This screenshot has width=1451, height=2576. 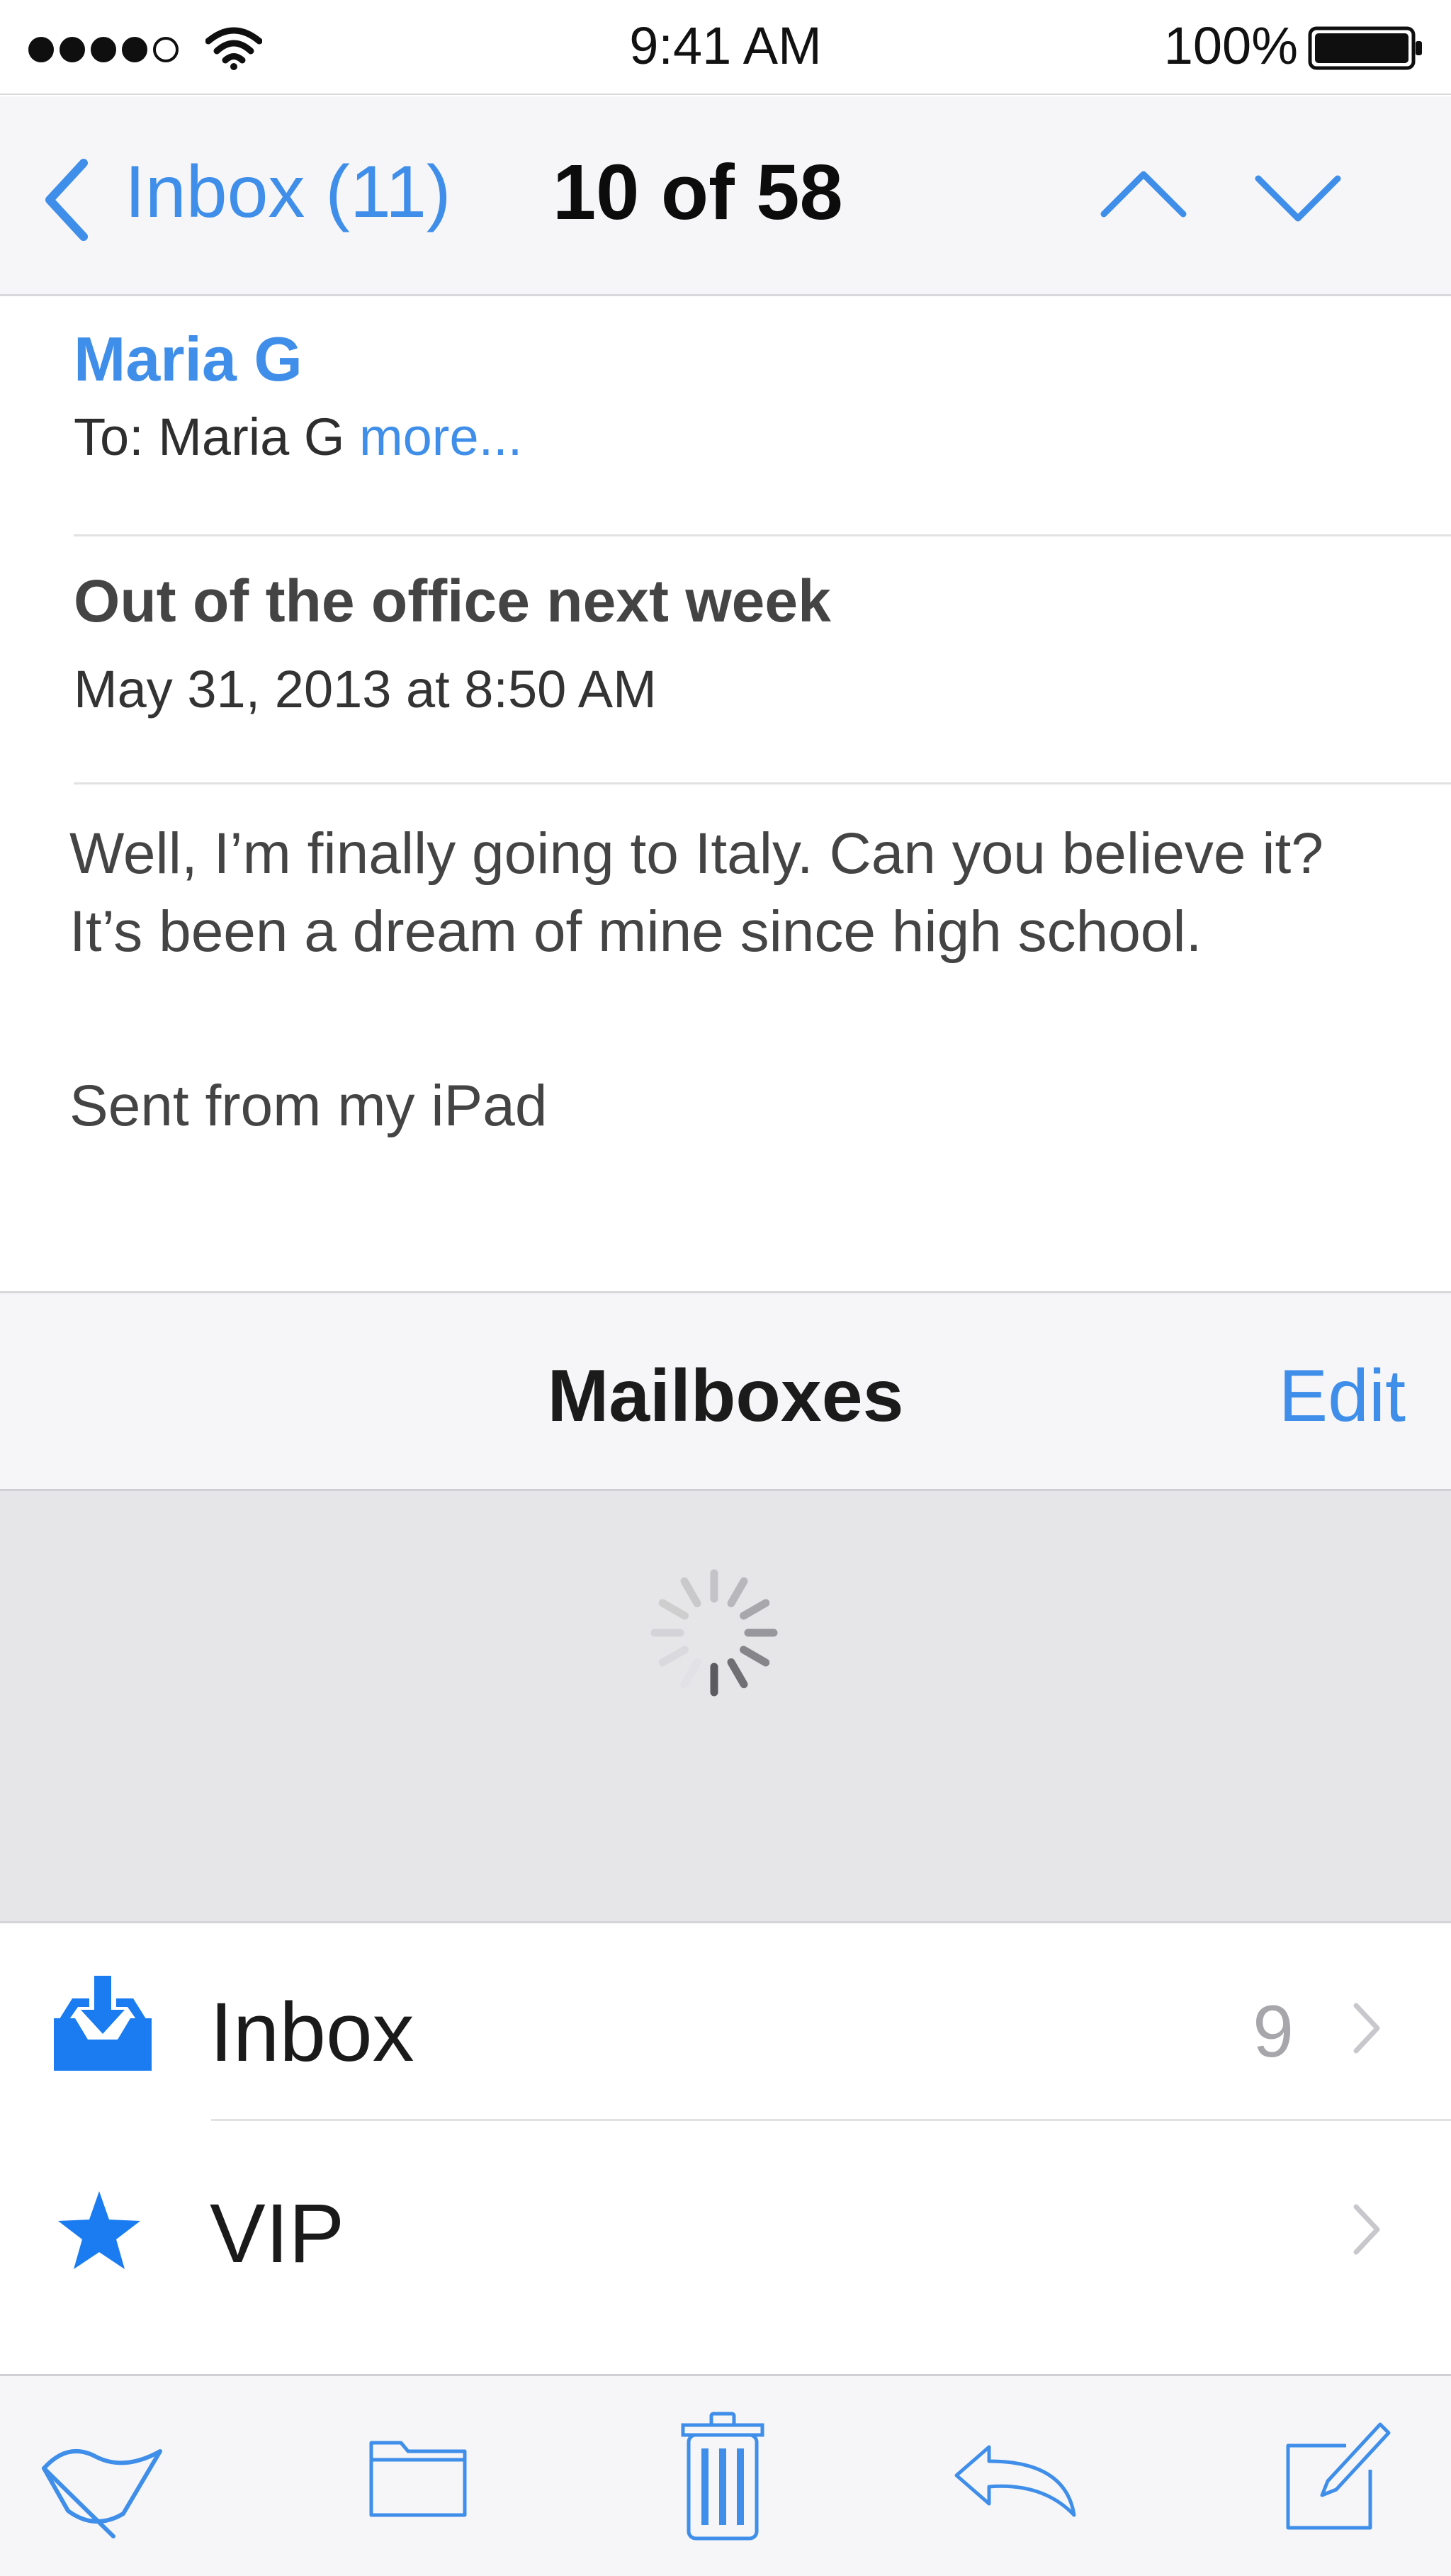 I want to click on mailboxes-title: Mailboxes, so click(x=725, y=1396).